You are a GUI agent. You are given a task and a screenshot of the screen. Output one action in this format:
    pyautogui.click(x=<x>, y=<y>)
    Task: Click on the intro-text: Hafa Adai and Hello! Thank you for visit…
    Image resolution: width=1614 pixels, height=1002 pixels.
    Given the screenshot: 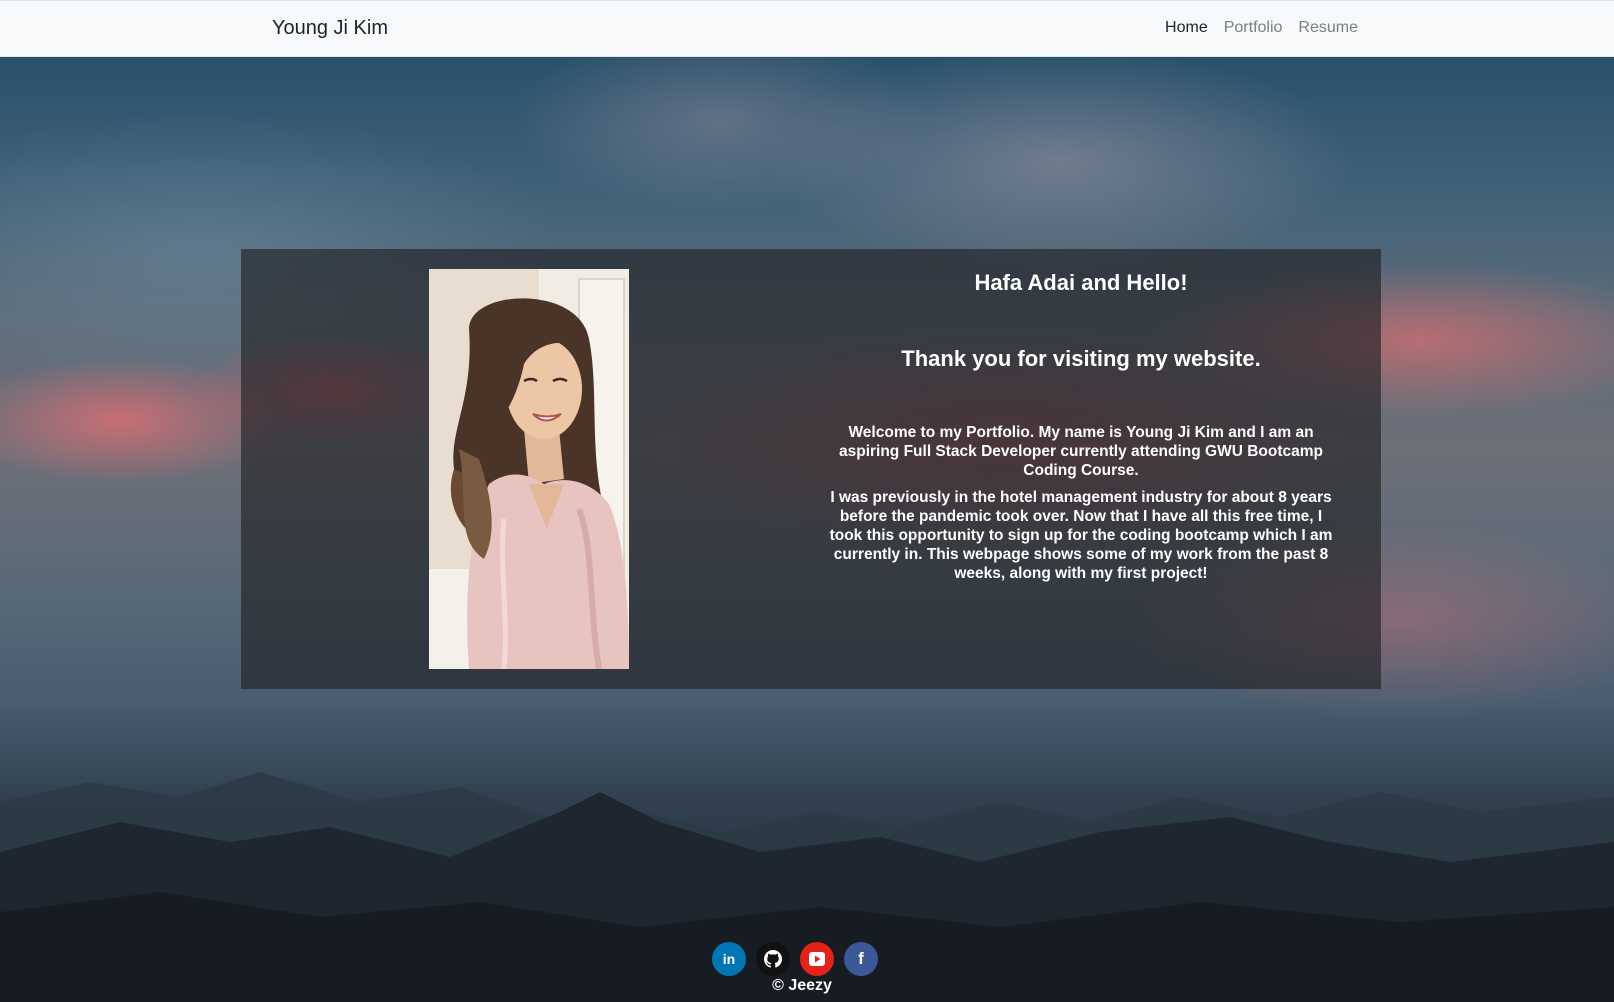 What is the action you would take?
    pyautogui.click(x=1081, y=430)
    